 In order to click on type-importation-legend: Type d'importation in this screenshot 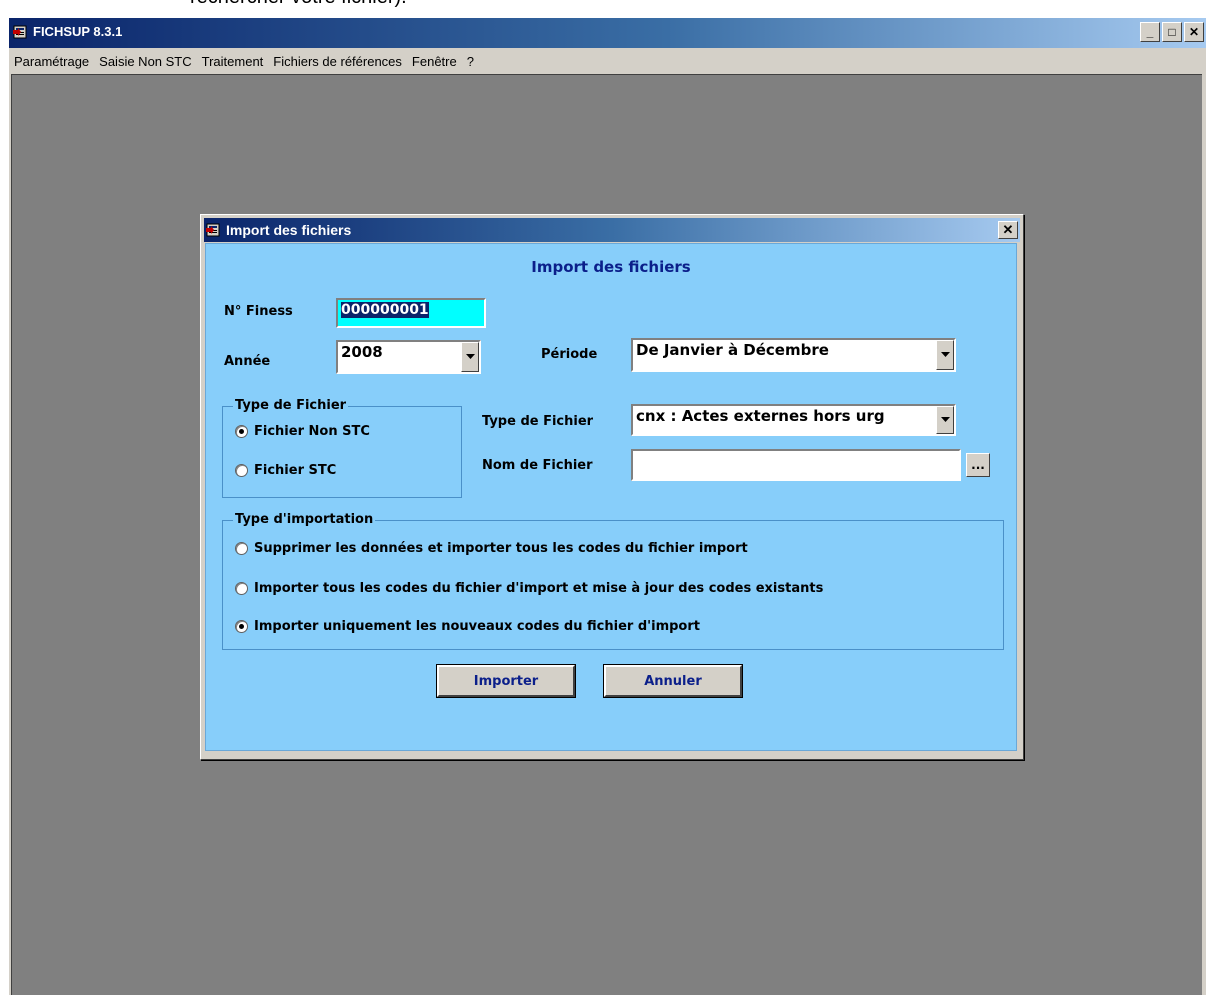, I will do `click(304, 519)`.